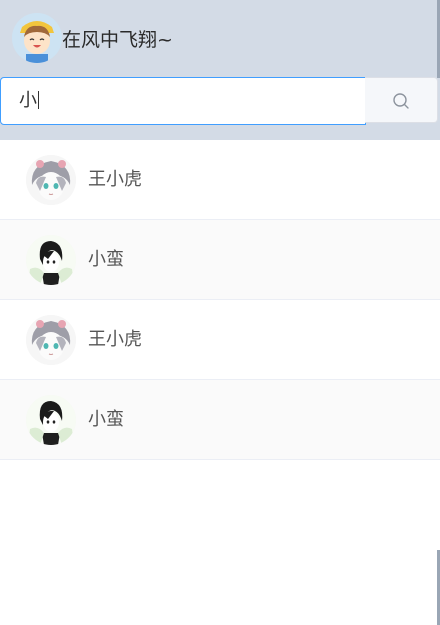  Describe the element at coordinates (183, 101) in the screenshot. I see `search-input: 小` at that location.